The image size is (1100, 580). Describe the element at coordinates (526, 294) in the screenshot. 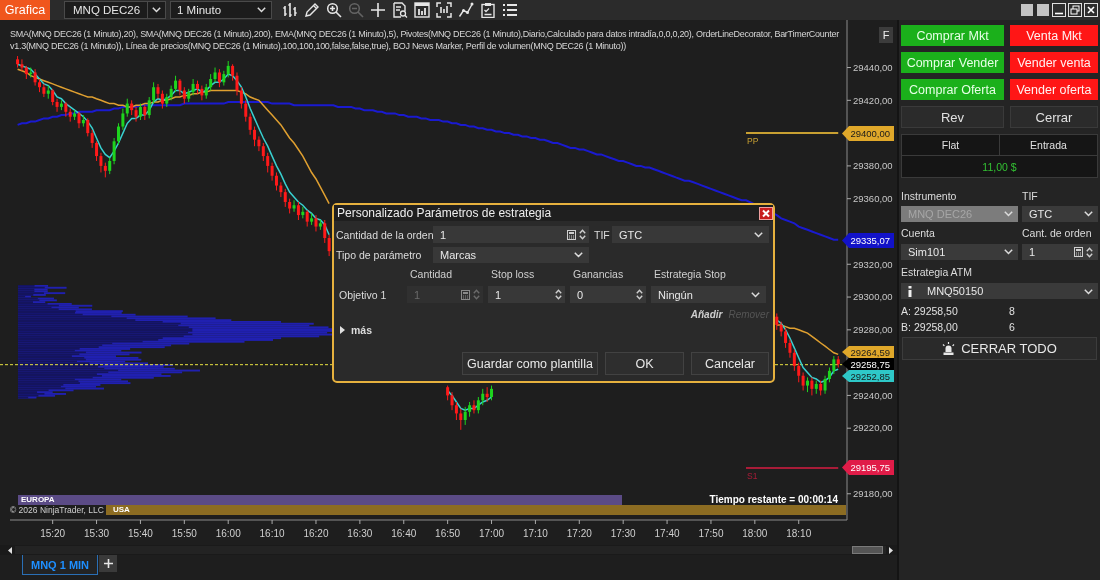

I see `stop-loss-field: 1` at that location.